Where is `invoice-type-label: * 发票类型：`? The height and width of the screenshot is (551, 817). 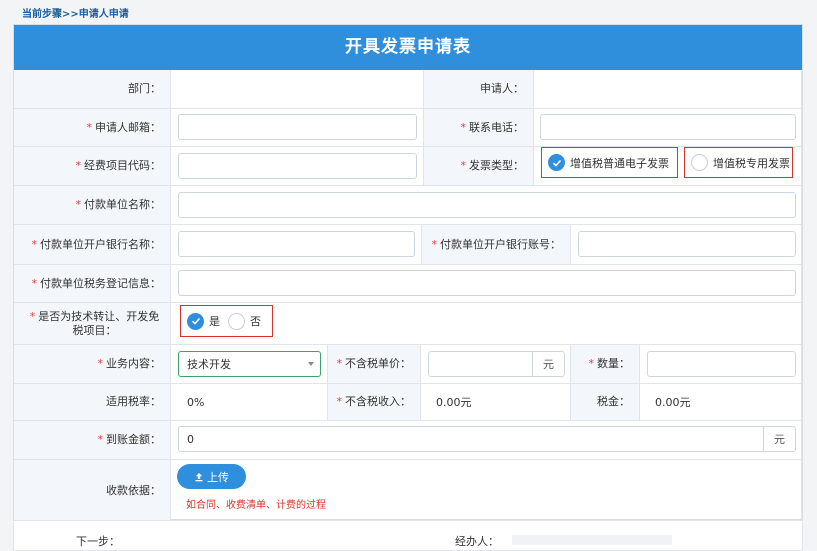 invoice-type-label: * 发票类型： is located at coordinates (479, 166).